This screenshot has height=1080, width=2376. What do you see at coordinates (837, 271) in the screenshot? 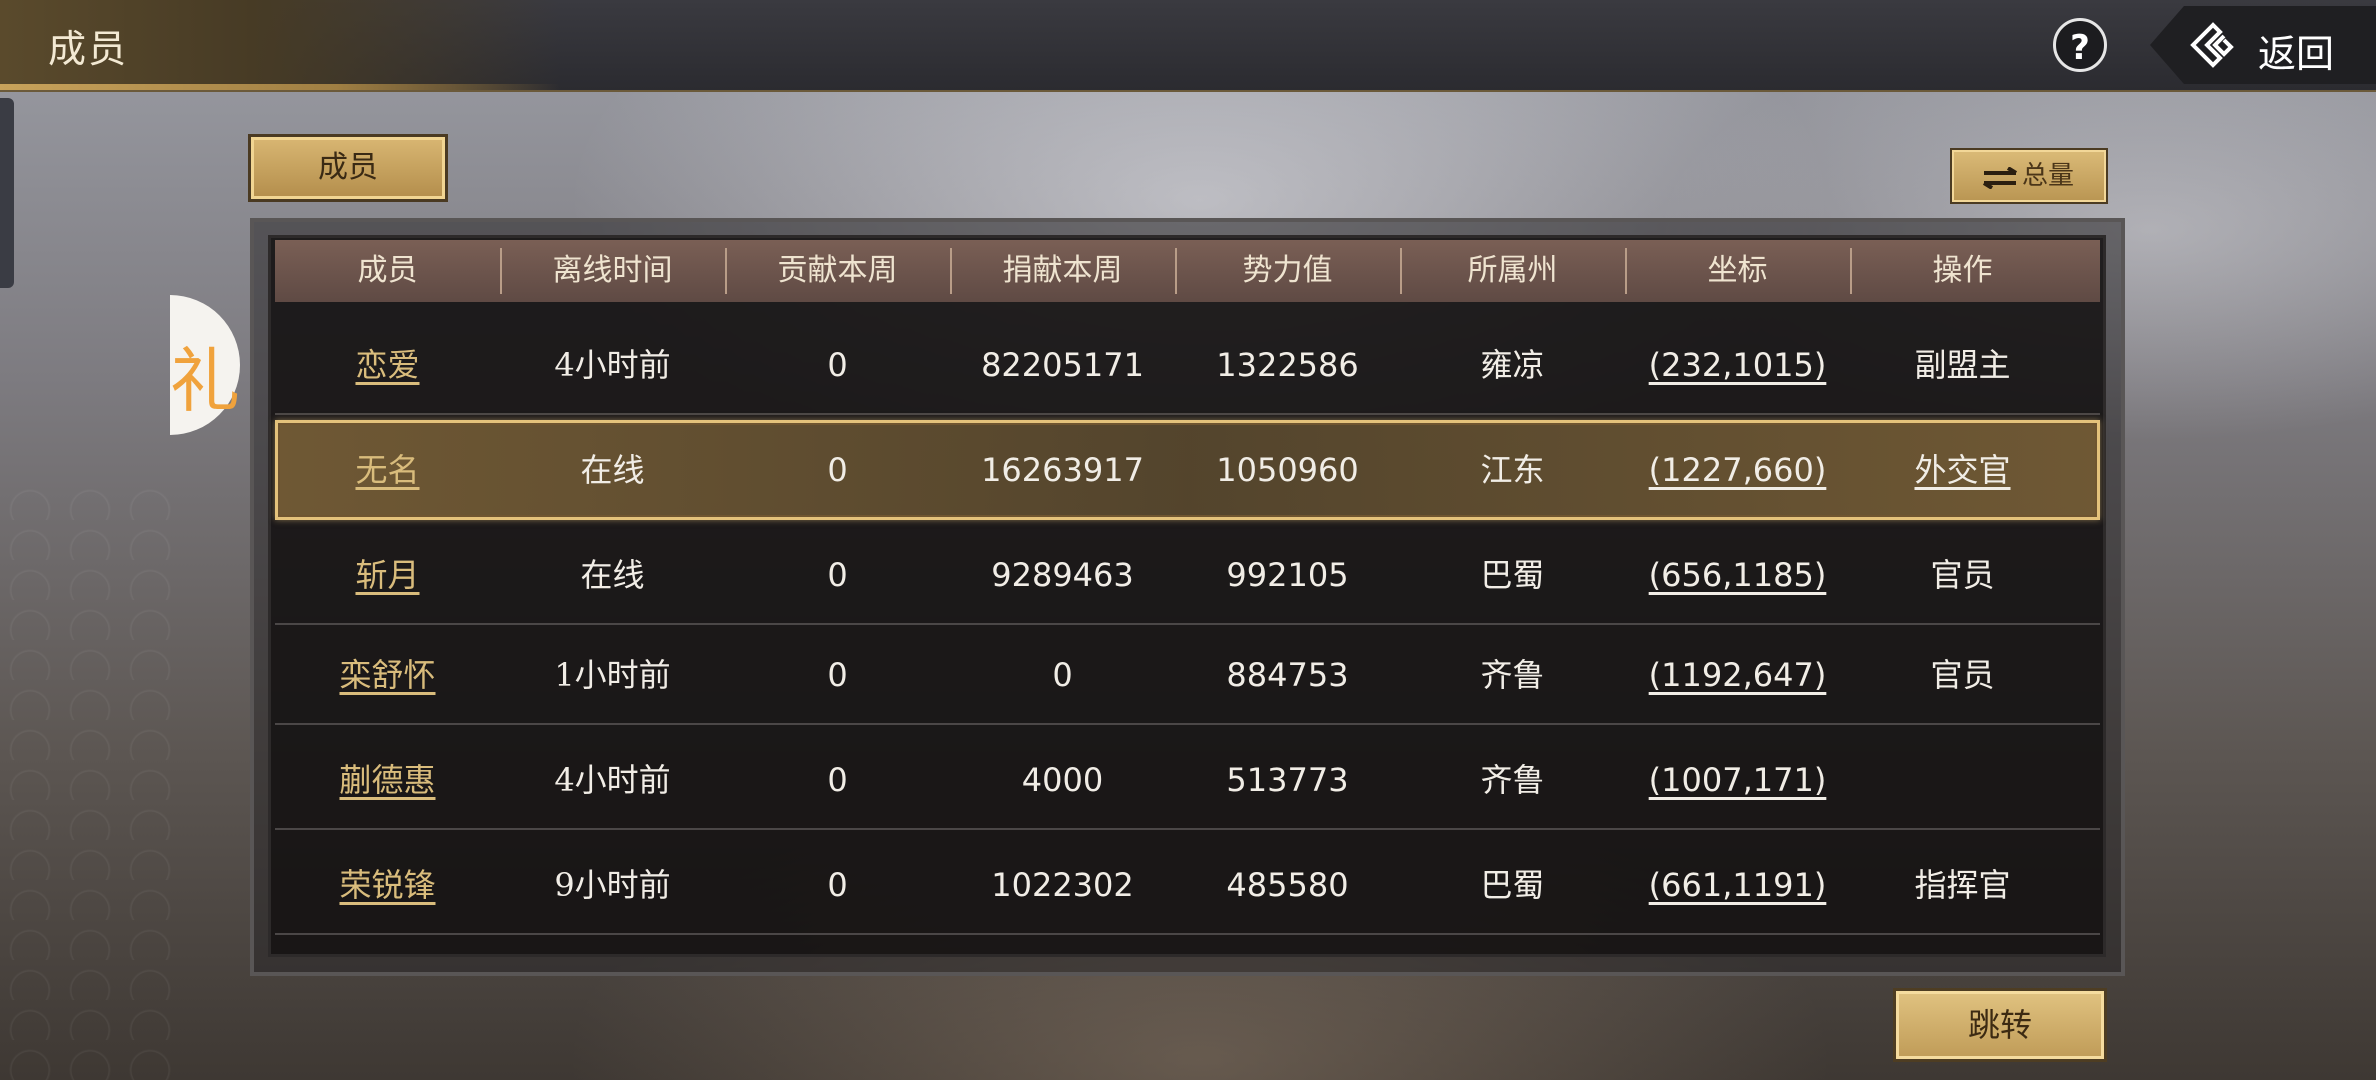
I see `column-header-weekly-contribution: 贡献本周` at bounding box center [837, 271].